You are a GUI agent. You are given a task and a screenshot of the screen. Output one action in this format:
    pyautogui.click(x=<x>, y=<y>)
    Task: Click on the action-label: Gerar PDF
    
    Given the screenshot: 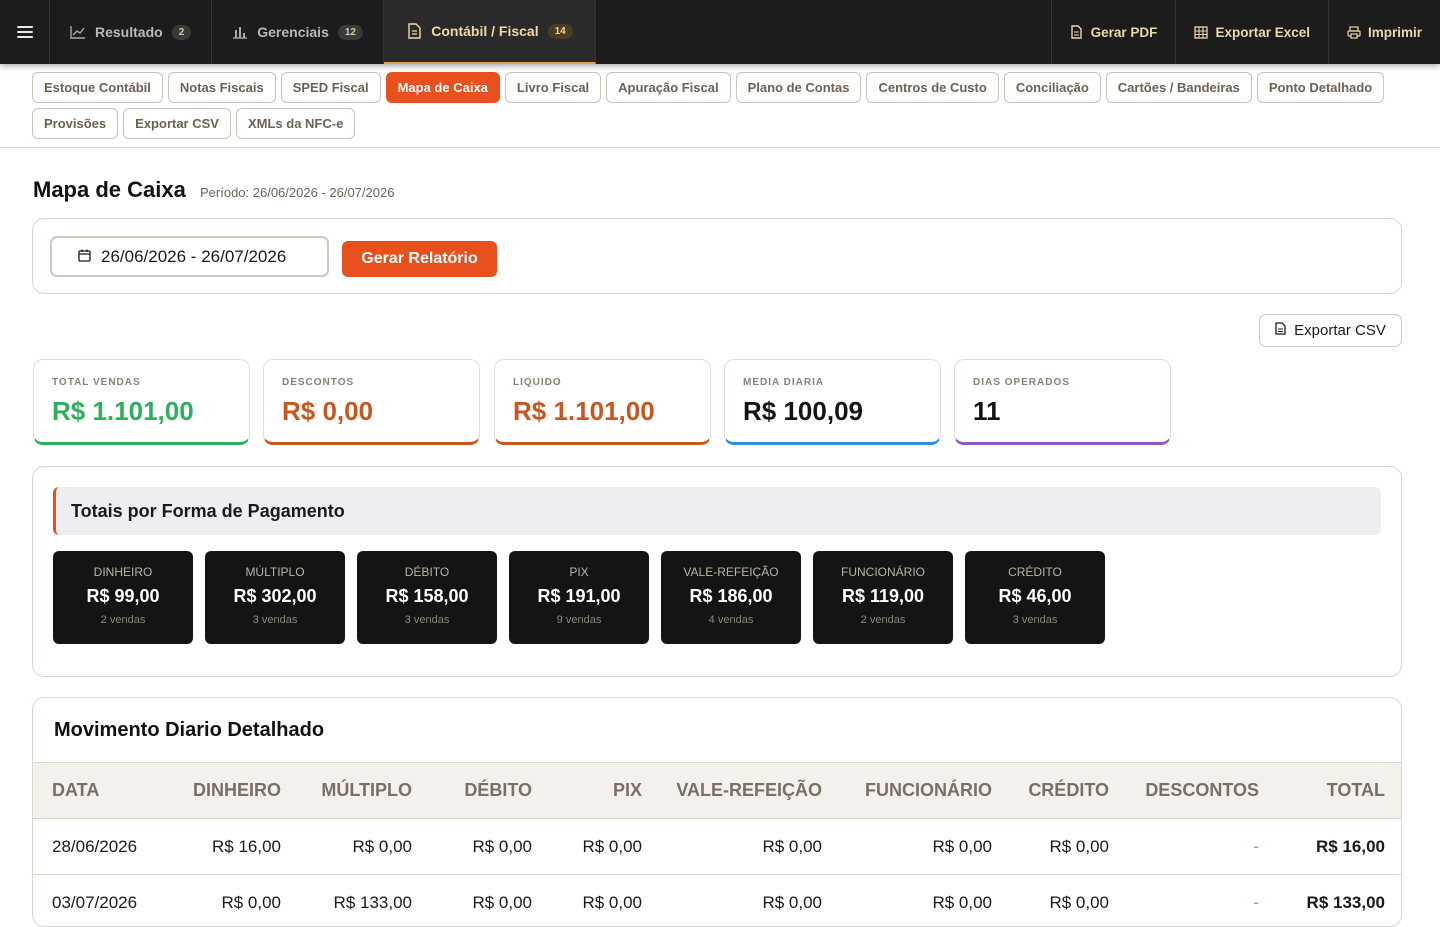 What is the action you would take?
    pyautogui.click(x=1124, y=32)
    